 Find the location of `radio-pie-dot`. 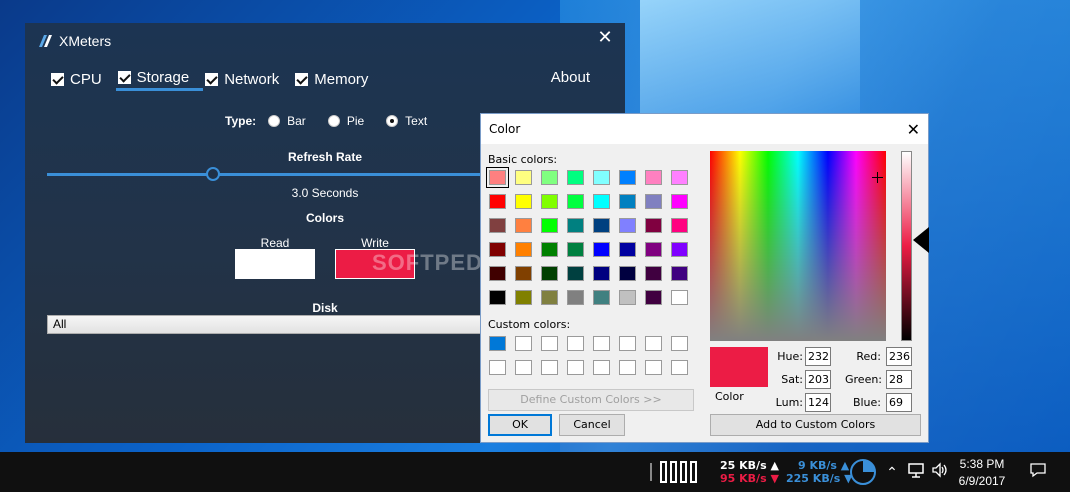

radio-pie-dot is located at coordinates (333, 121).